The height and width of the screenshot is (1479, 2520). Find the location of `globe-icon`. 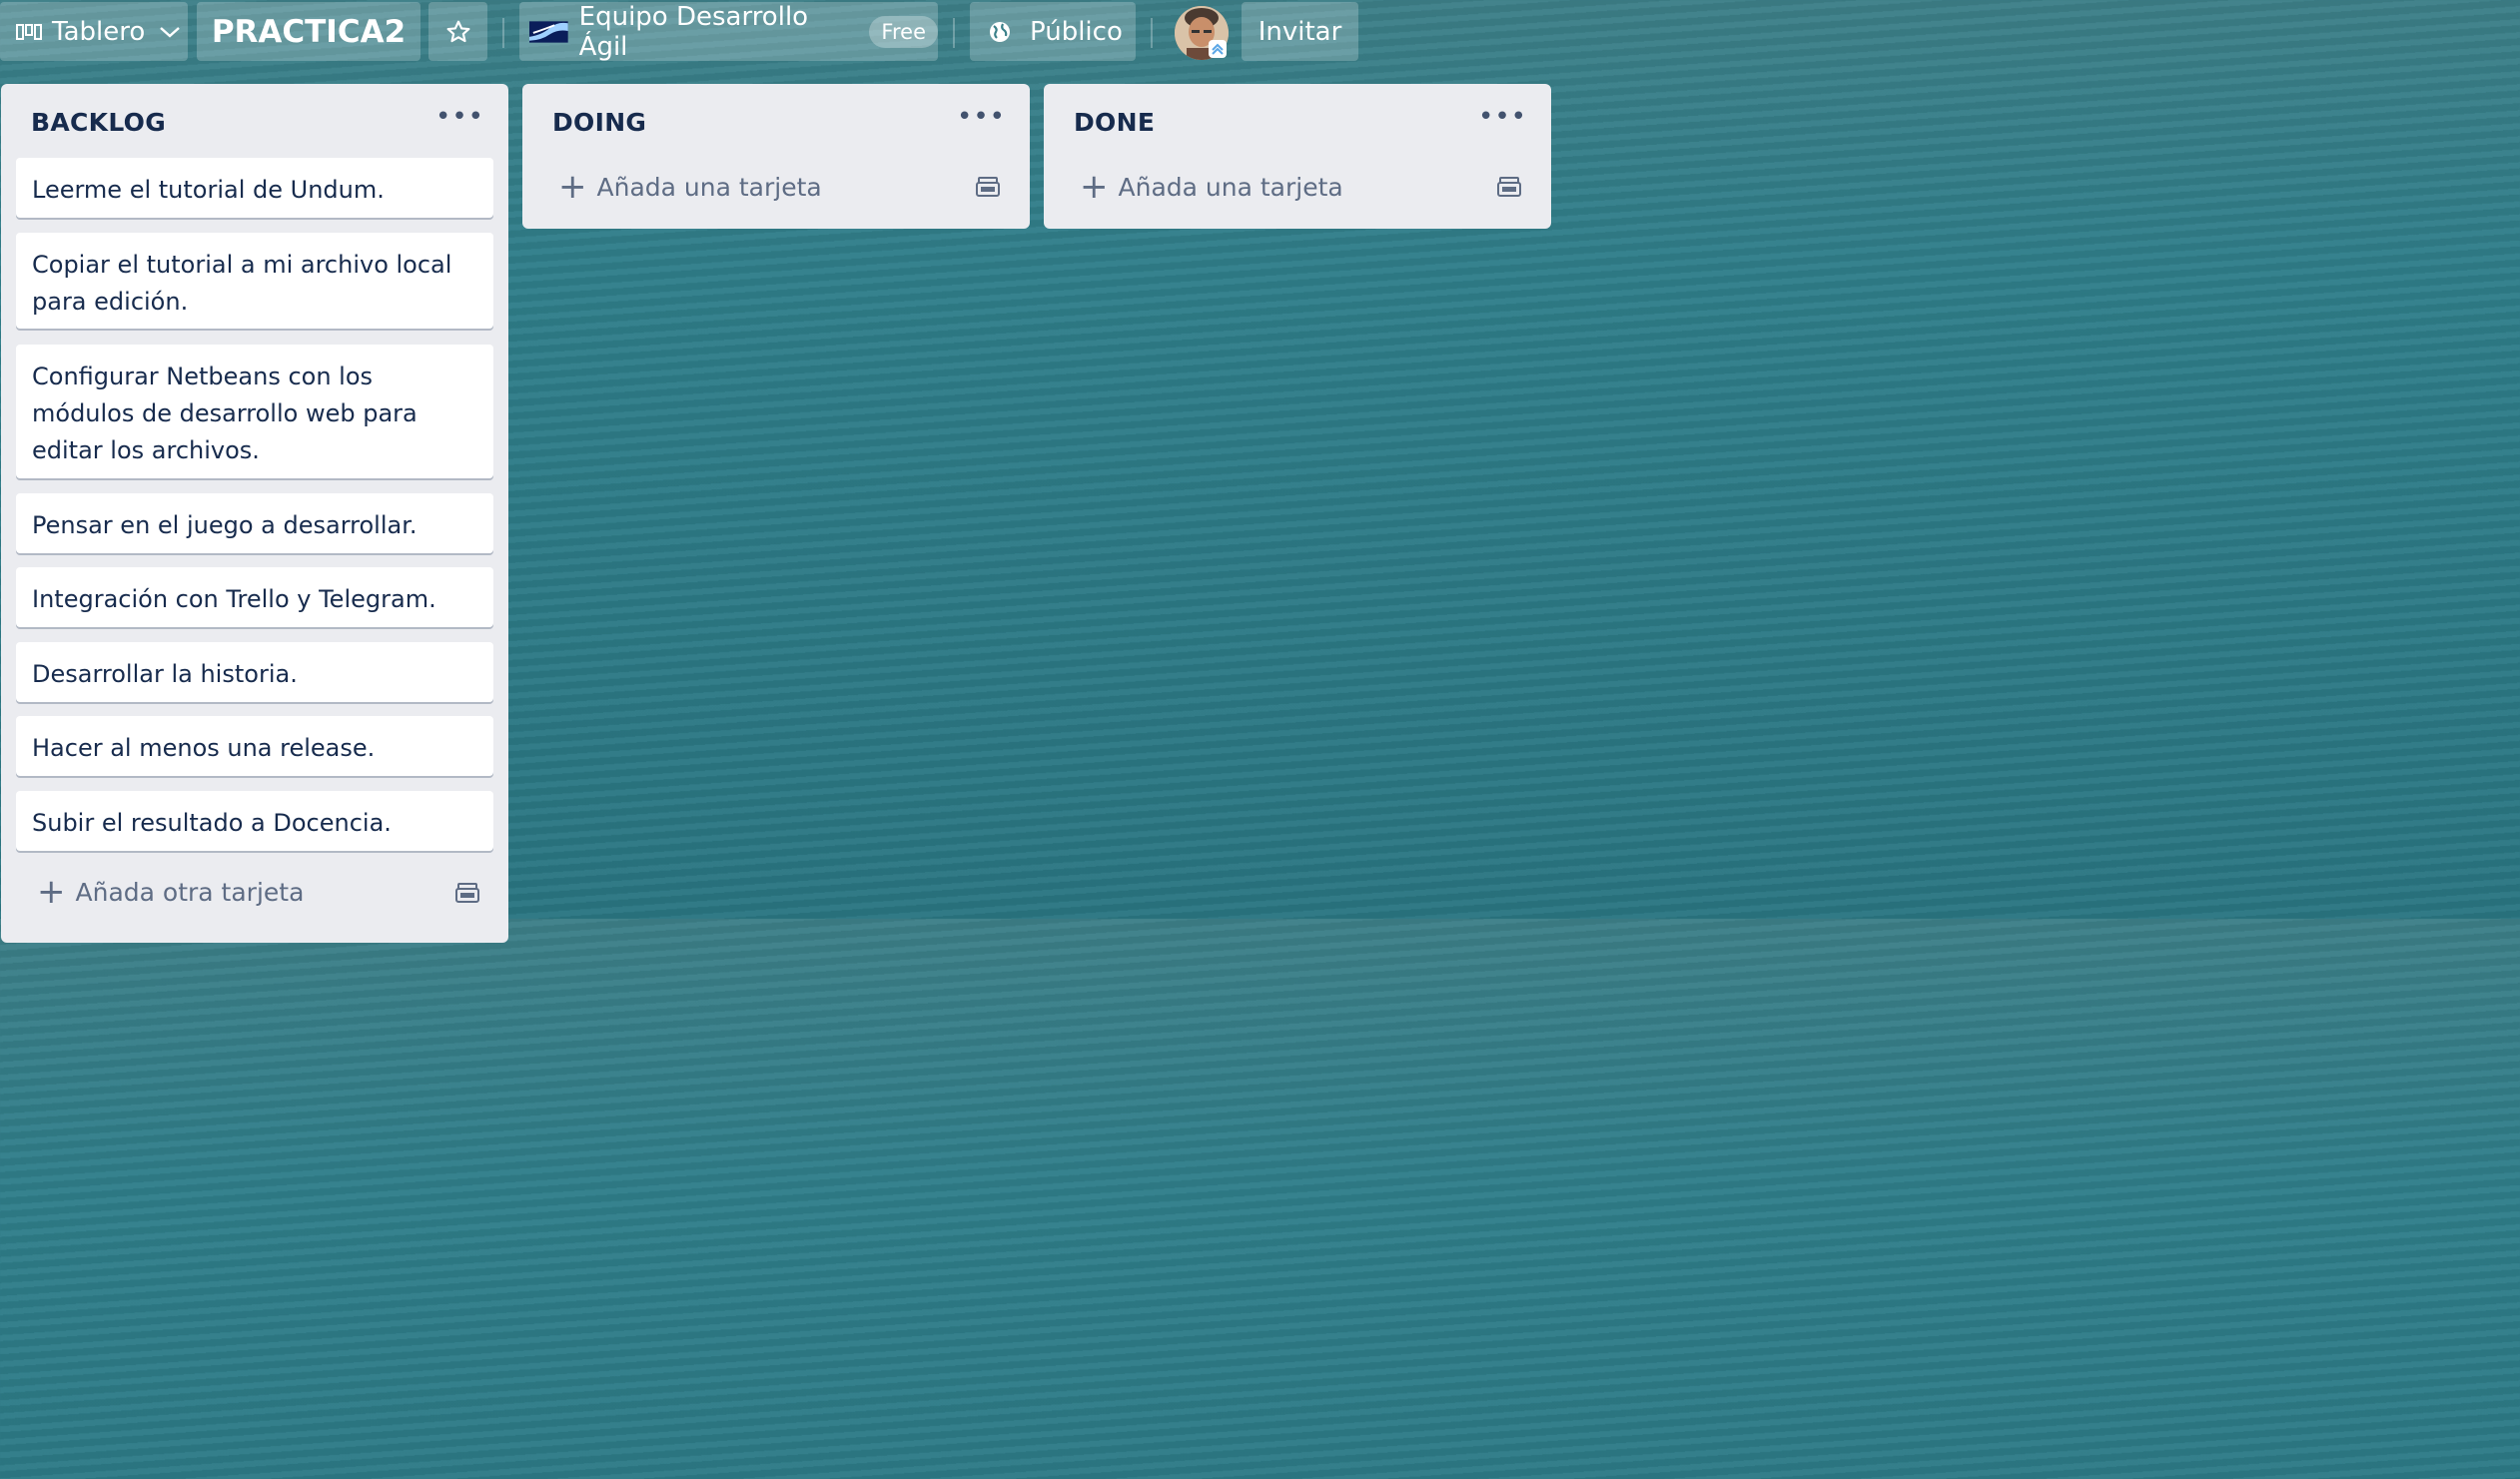

globe-icon is located at coordinates (1000, 31).